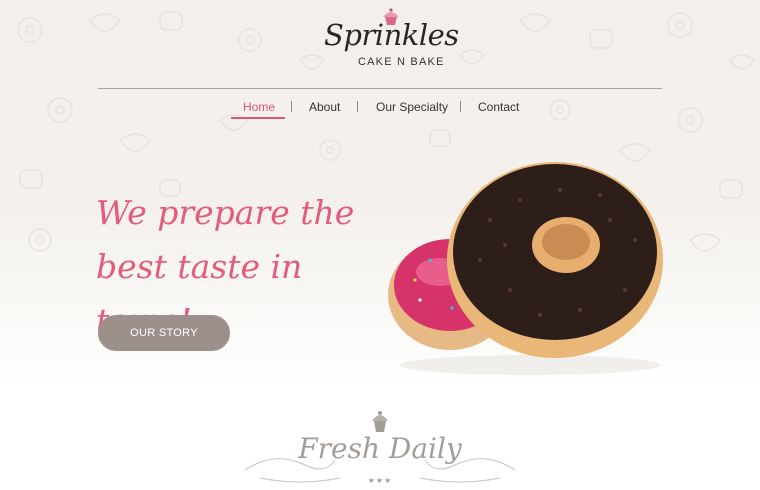 This screenshot has width=760, height=490. I want to click on nav-item-contact: Contact, so click(498, 107).